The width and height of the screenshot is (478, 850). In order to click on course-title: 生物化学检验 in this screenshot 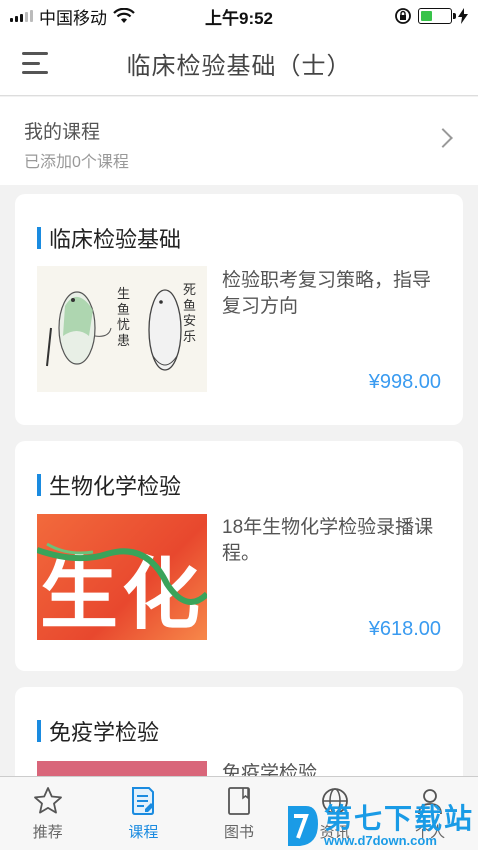, I will do `click(115, 486)`.